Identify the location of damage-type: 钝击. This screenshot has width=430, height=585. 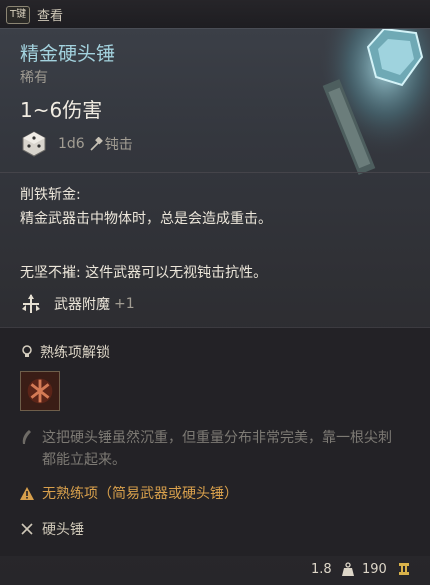
(118, 145).